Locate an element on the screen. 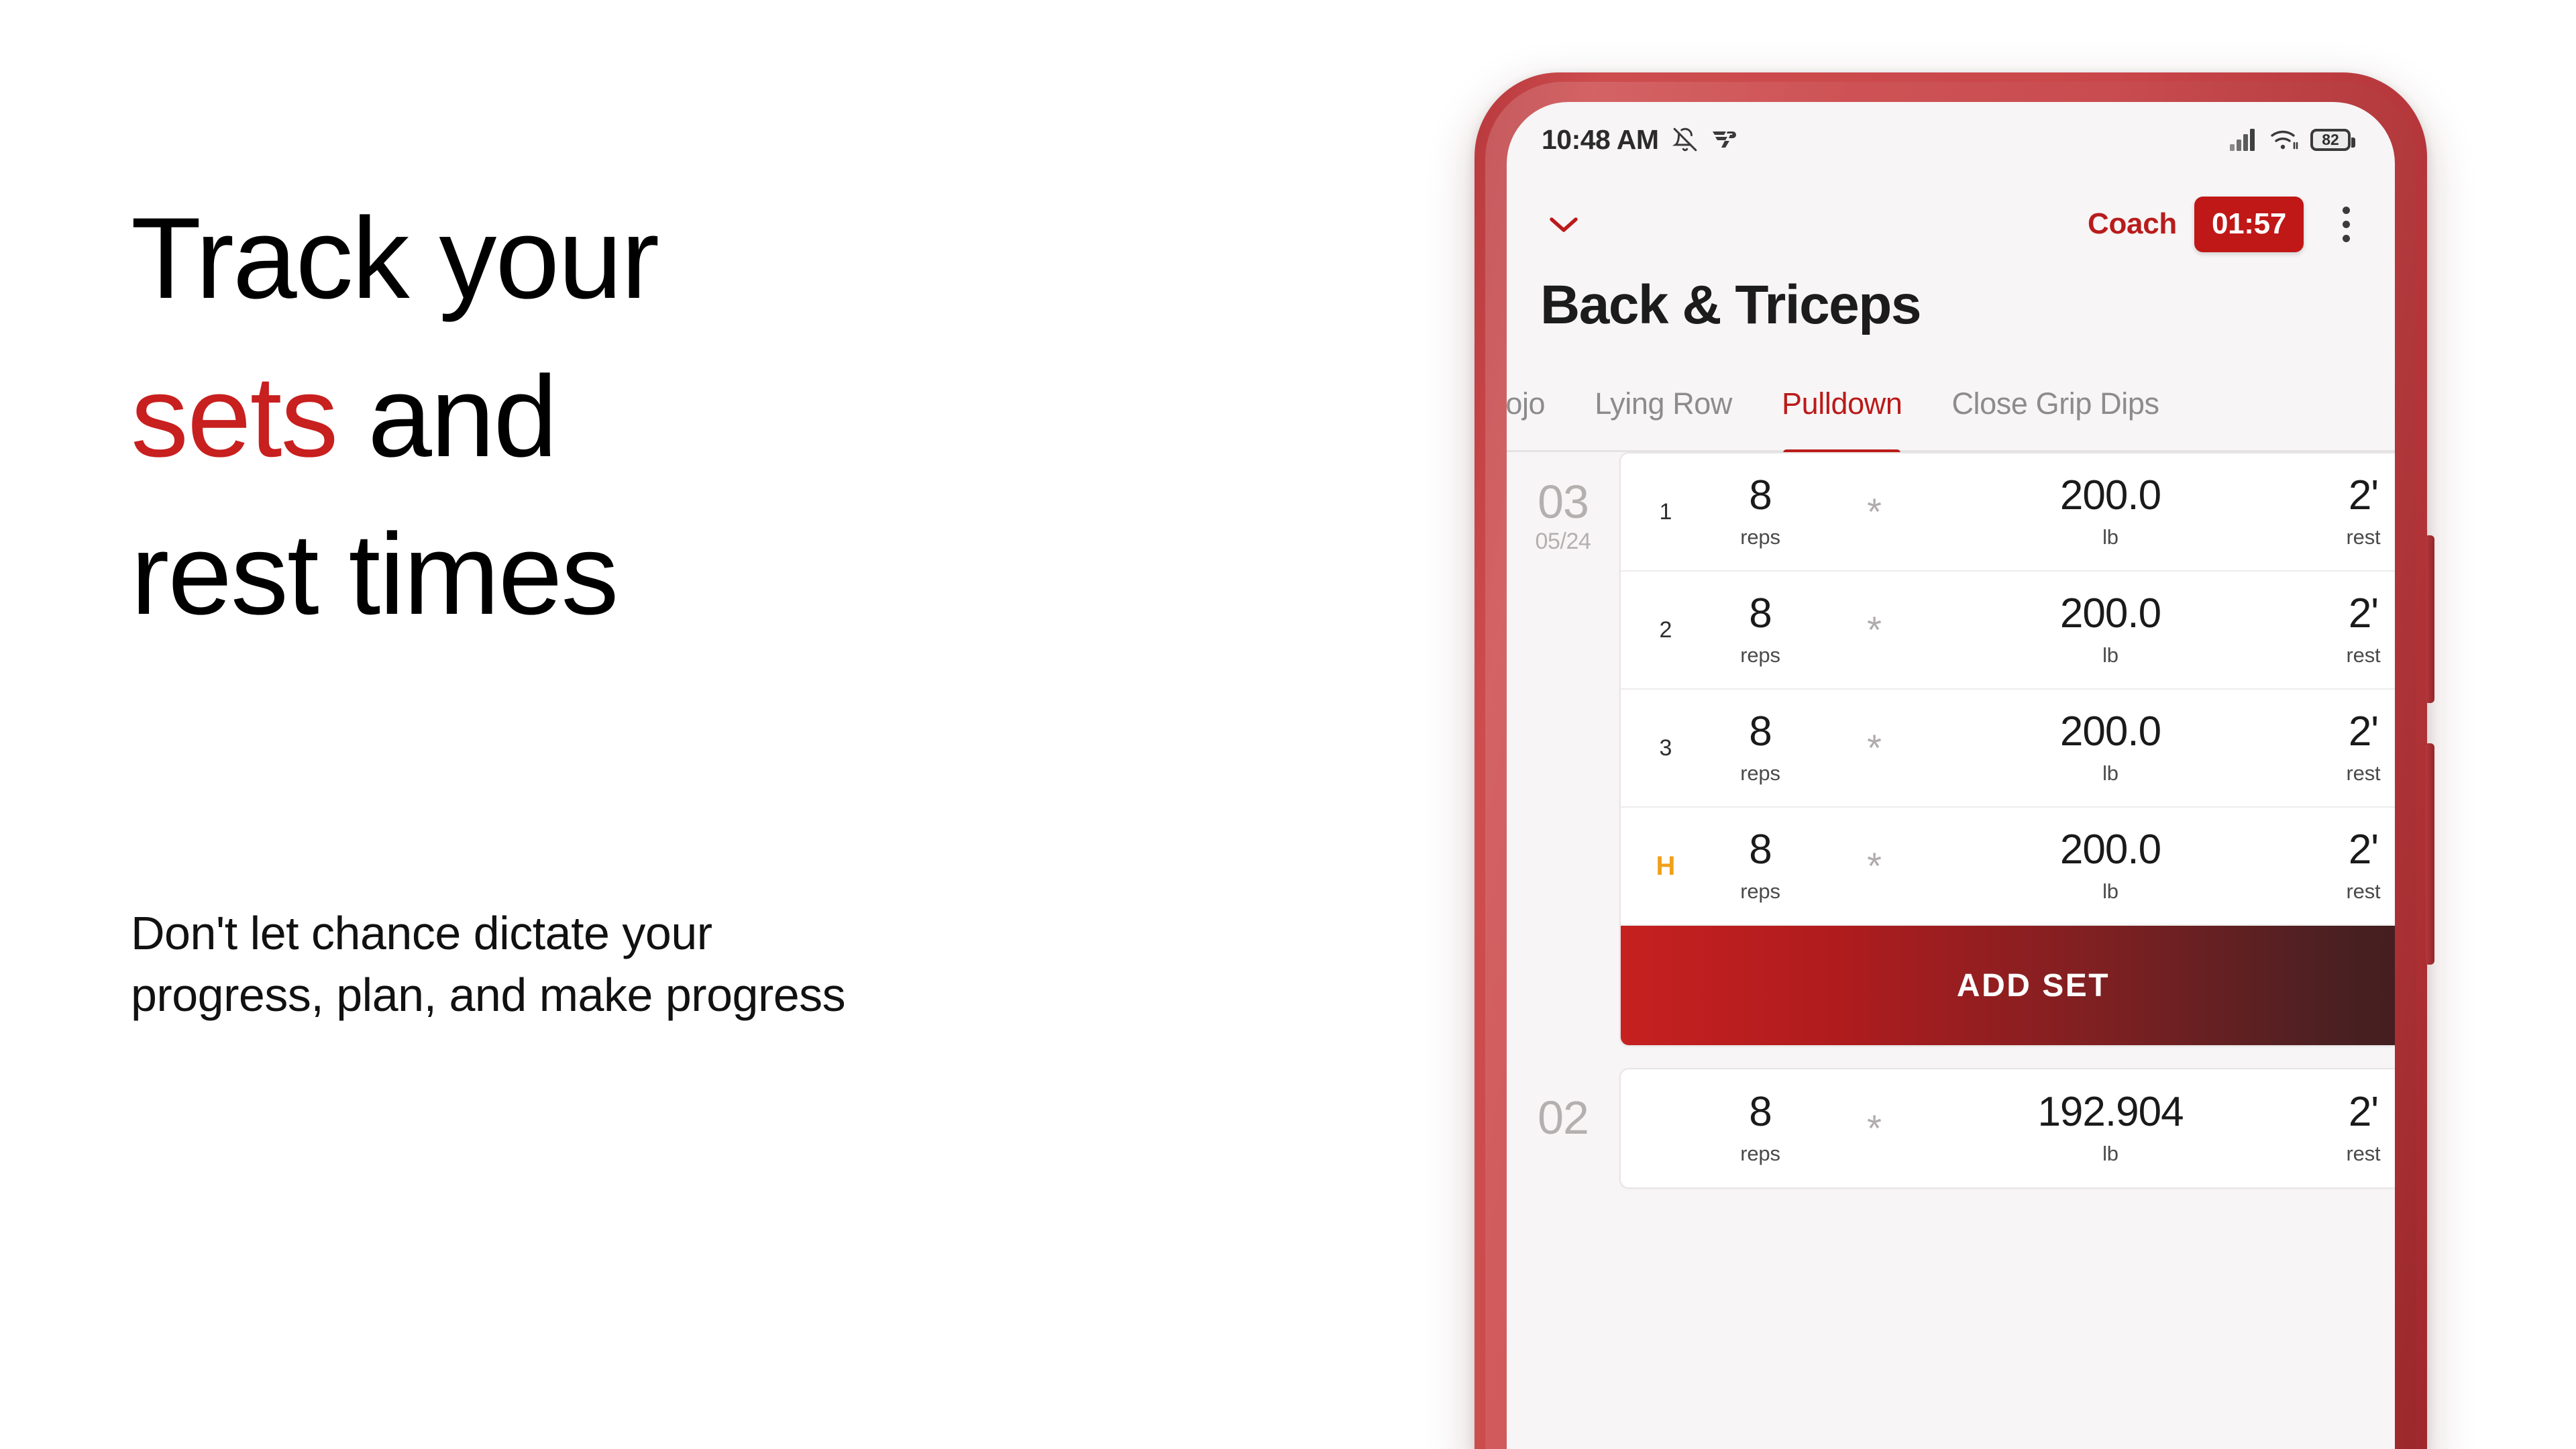 The image size is (2576, 1449). status-bar-left-icons is located at coordinates (1704, 139).